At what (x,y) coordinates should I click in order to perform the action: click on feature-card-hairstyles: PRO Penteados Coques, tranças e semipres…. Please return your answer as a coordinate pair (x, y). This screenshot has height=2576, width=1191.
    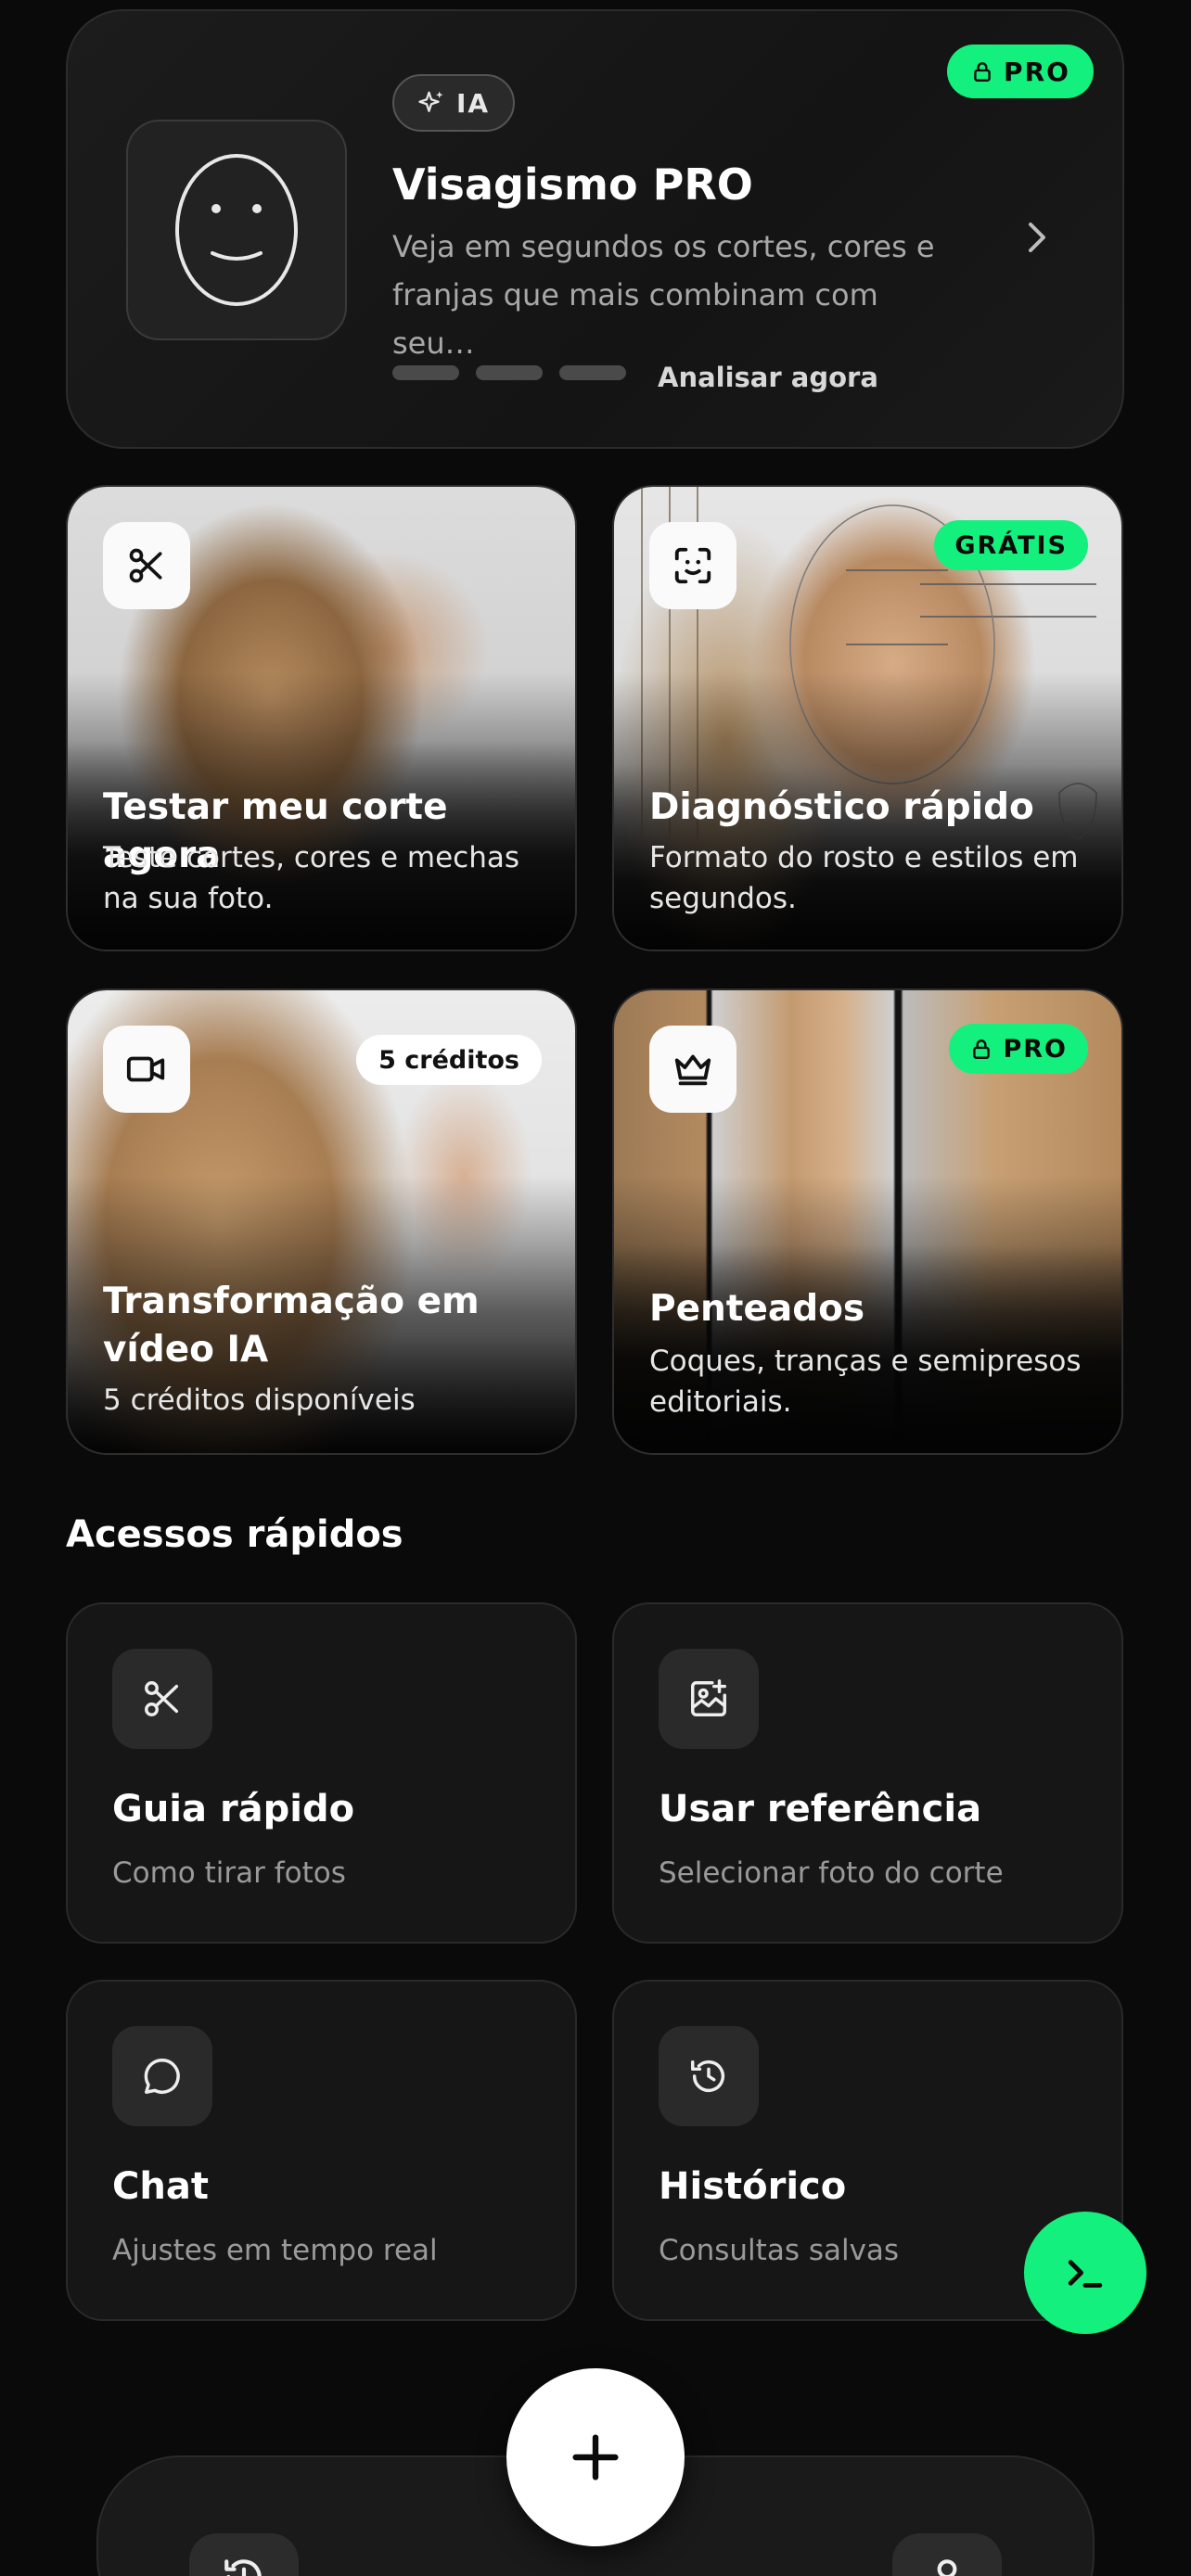
    Looking at the image, I should click on (868, 1222).